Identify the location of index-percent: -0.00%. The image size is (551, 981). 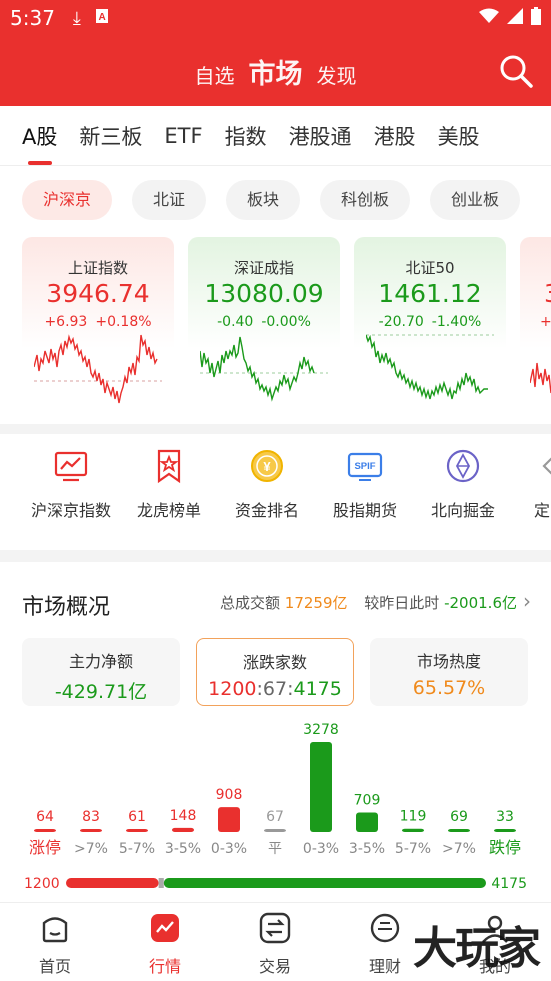
(286, 322).